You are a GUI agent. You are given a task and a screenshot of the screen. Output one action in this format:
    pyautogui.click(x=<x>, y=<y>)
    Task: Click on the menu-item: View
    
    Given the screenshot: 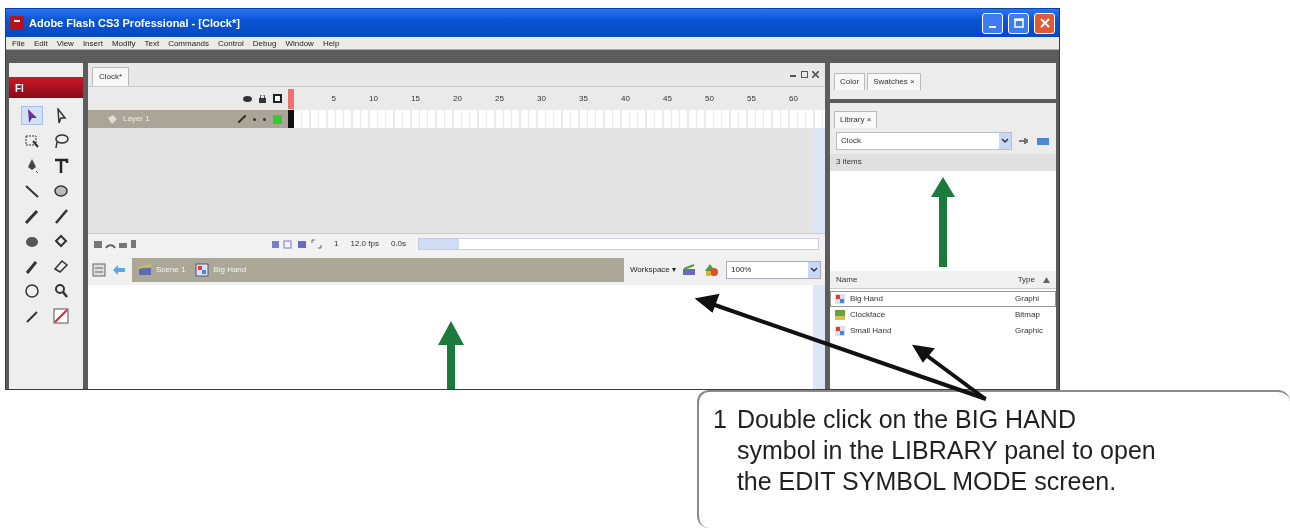 What is the action you would take?
    pyautogui.click(x=65, y=43)
    